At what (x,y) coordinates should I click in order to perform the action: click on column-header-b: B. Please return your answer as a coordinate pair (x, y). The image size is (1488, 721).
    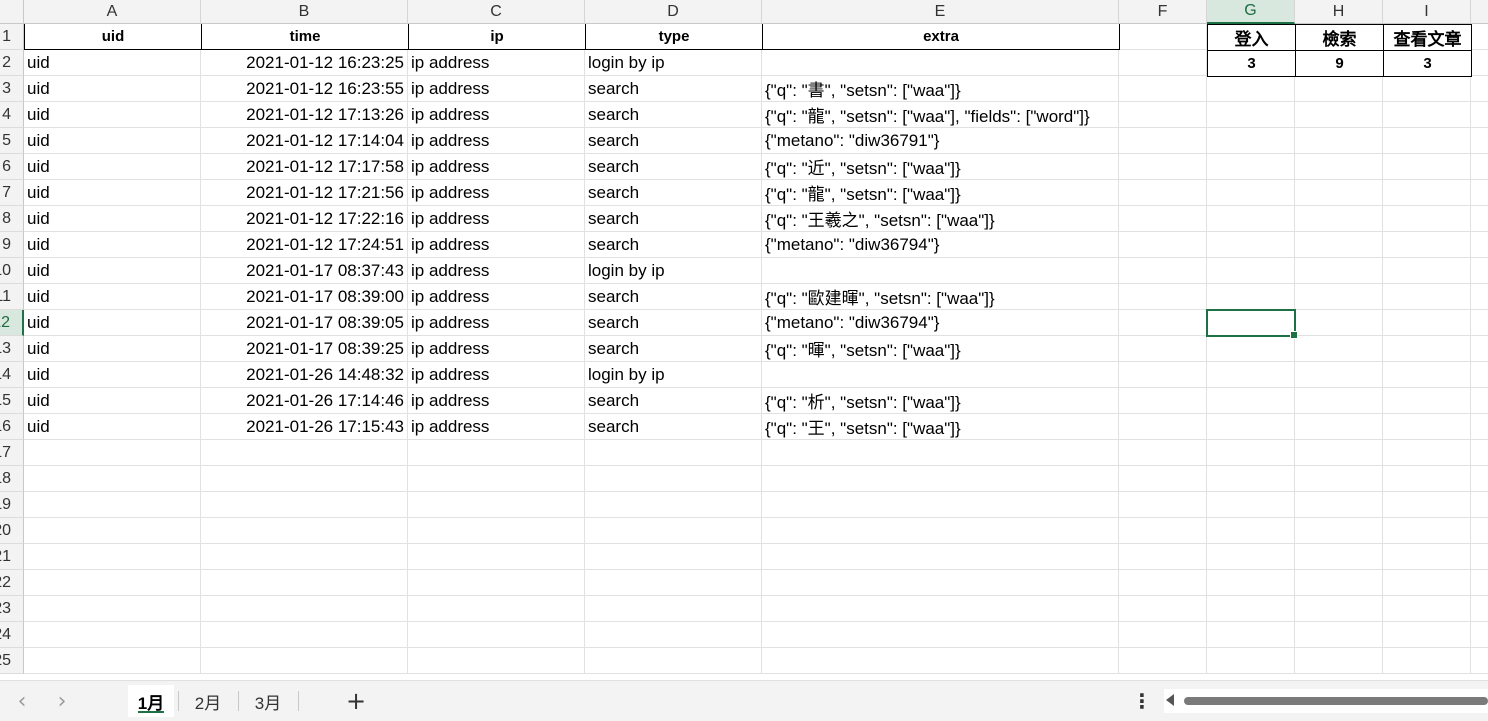
    Looking at the image, I should click on (304, 12).